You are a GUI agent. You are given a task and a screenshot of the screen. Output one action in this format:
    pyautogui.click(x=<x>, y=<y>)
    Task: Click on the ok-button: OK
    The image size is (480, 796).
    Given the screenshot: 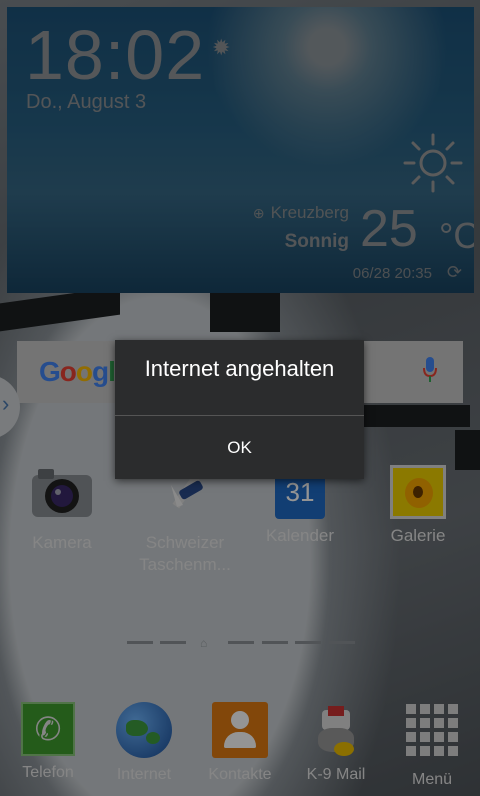 What is the action you would take?
    pyautogui.click(x=239, y=447)
    